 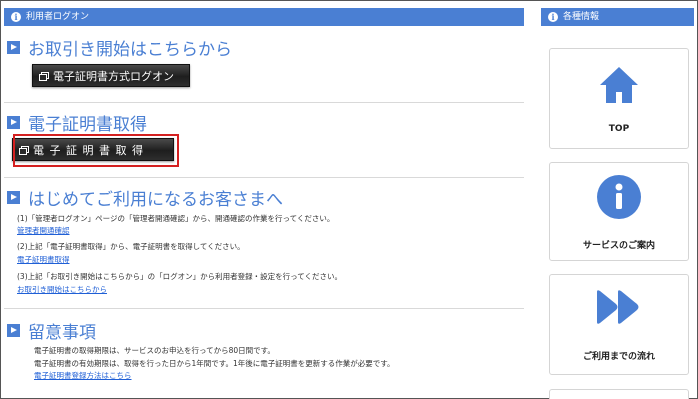 What do you see at coordinates (83, 375) in the screenshot?
I see `certificate-registration-link: 電子証明書登録方法はこちら` at bounding box center [83, 375].